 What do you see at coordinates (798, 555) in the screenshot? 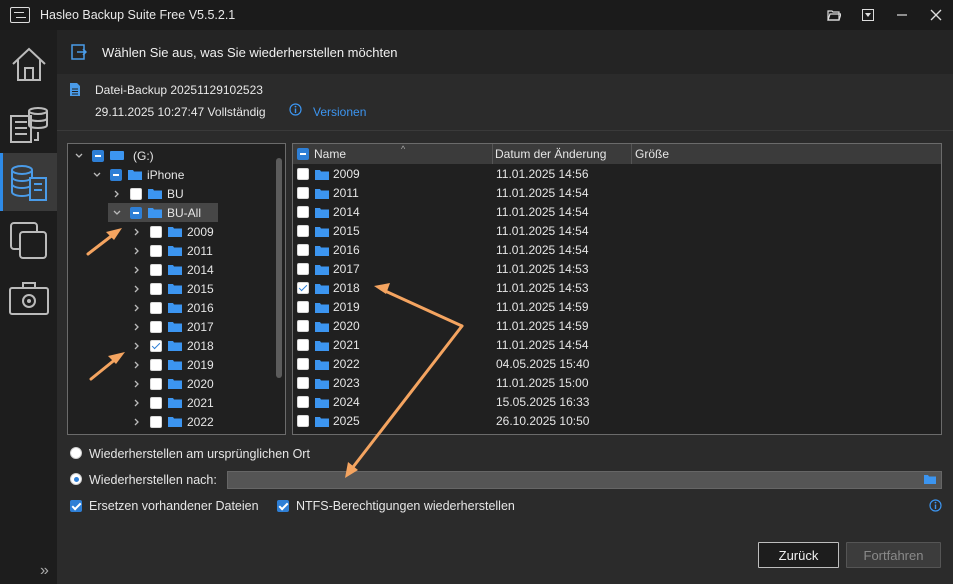
I see `back-button: Zurück` at bounding box center [798, 555].